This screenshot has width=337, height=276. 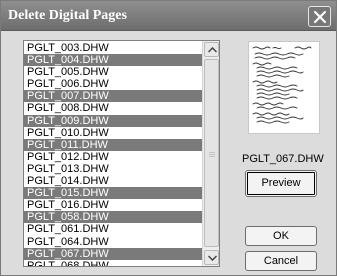 I want to click on close-icon, so click(x=320, y=17).